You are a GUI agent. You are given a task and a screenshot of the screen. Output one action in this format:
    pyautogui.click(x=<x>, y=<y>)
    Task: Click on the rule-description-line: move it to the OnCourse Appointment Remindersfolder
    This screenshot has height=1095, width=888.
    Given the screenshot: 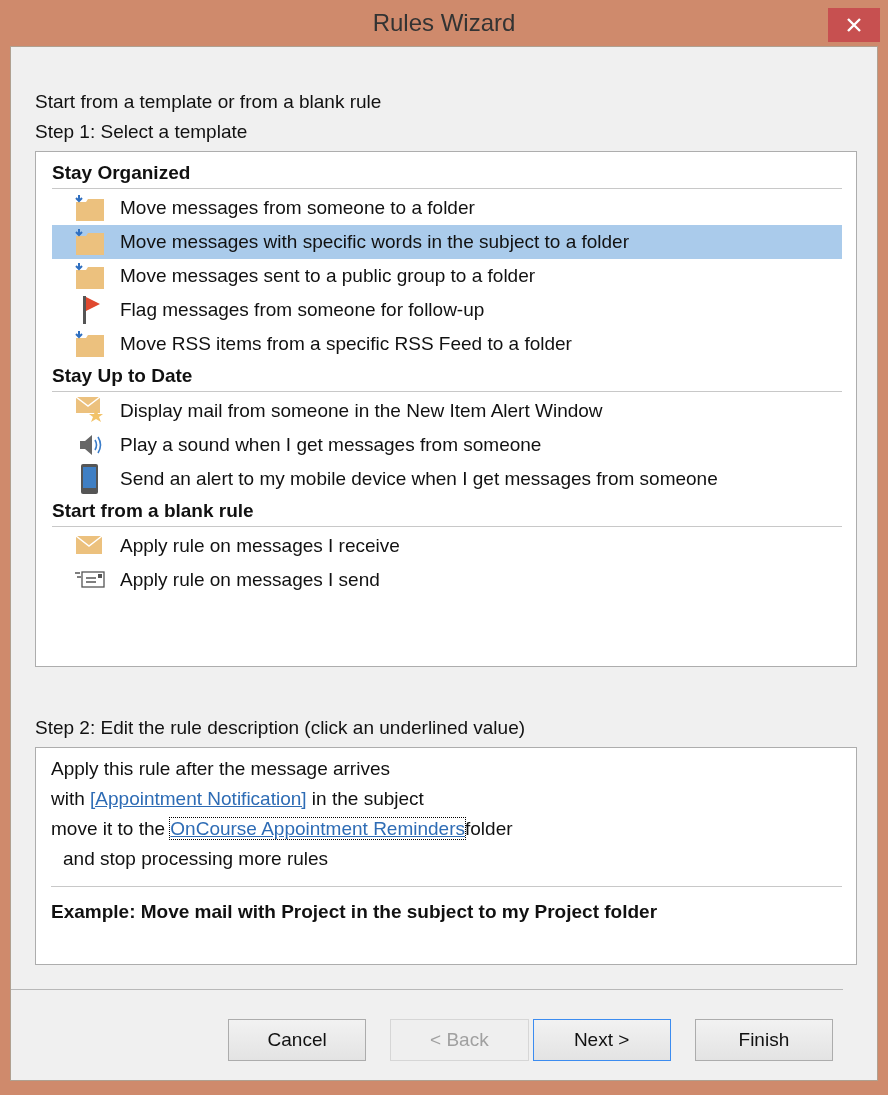 What is the action you would take?
    pyautogui.click(x=282, y=829)
    